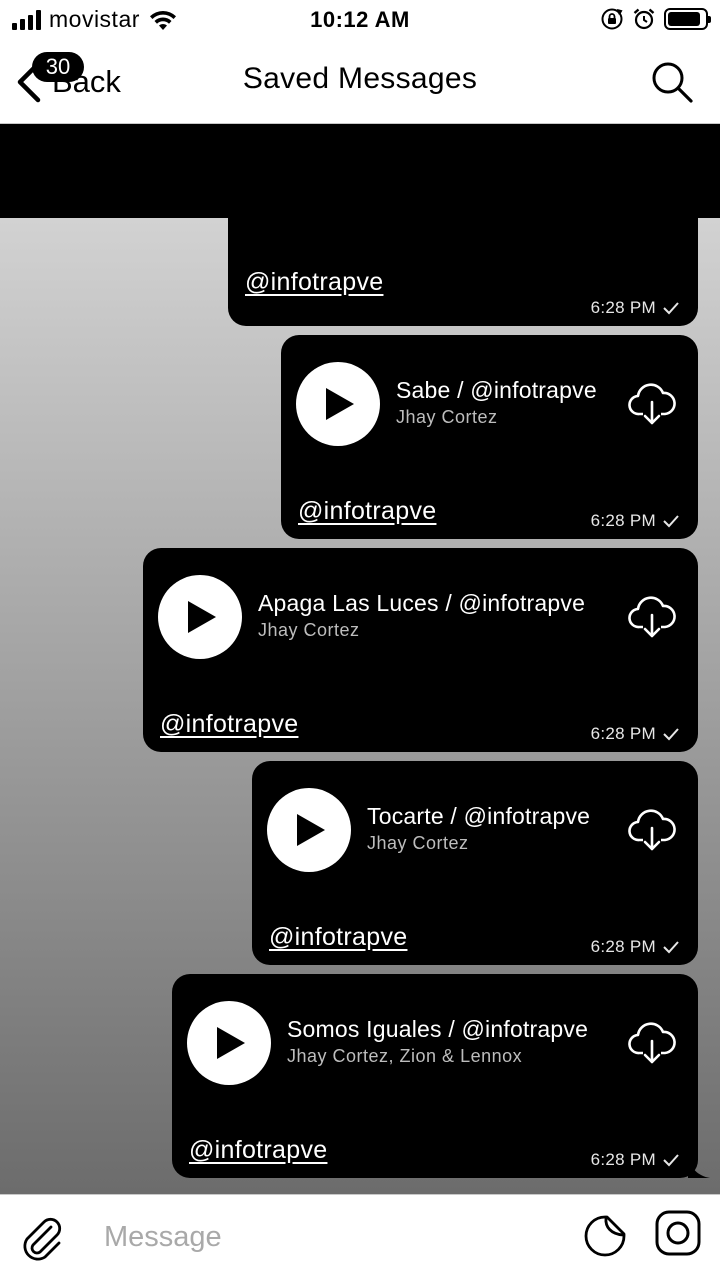  What do you see at coordinates (422, 603) in the screenshot?
I see `track-title: Apaga Las Luces / @infotrapve` at bounding box center [422, 603].